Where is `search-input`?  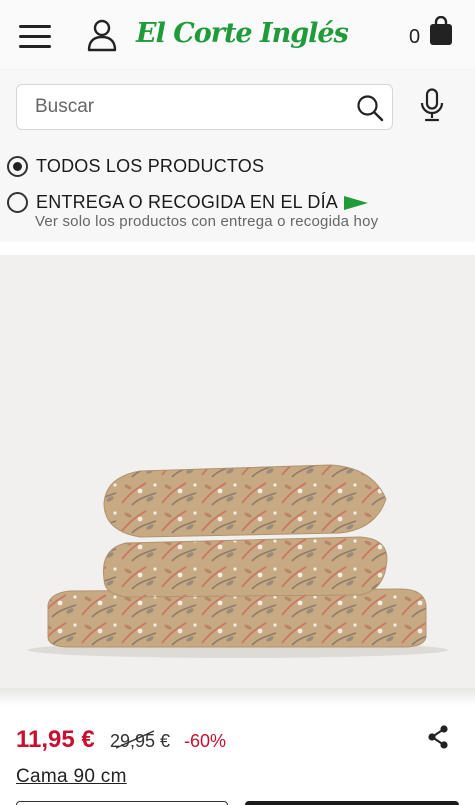 search-input is located at coordinates (195, 107).